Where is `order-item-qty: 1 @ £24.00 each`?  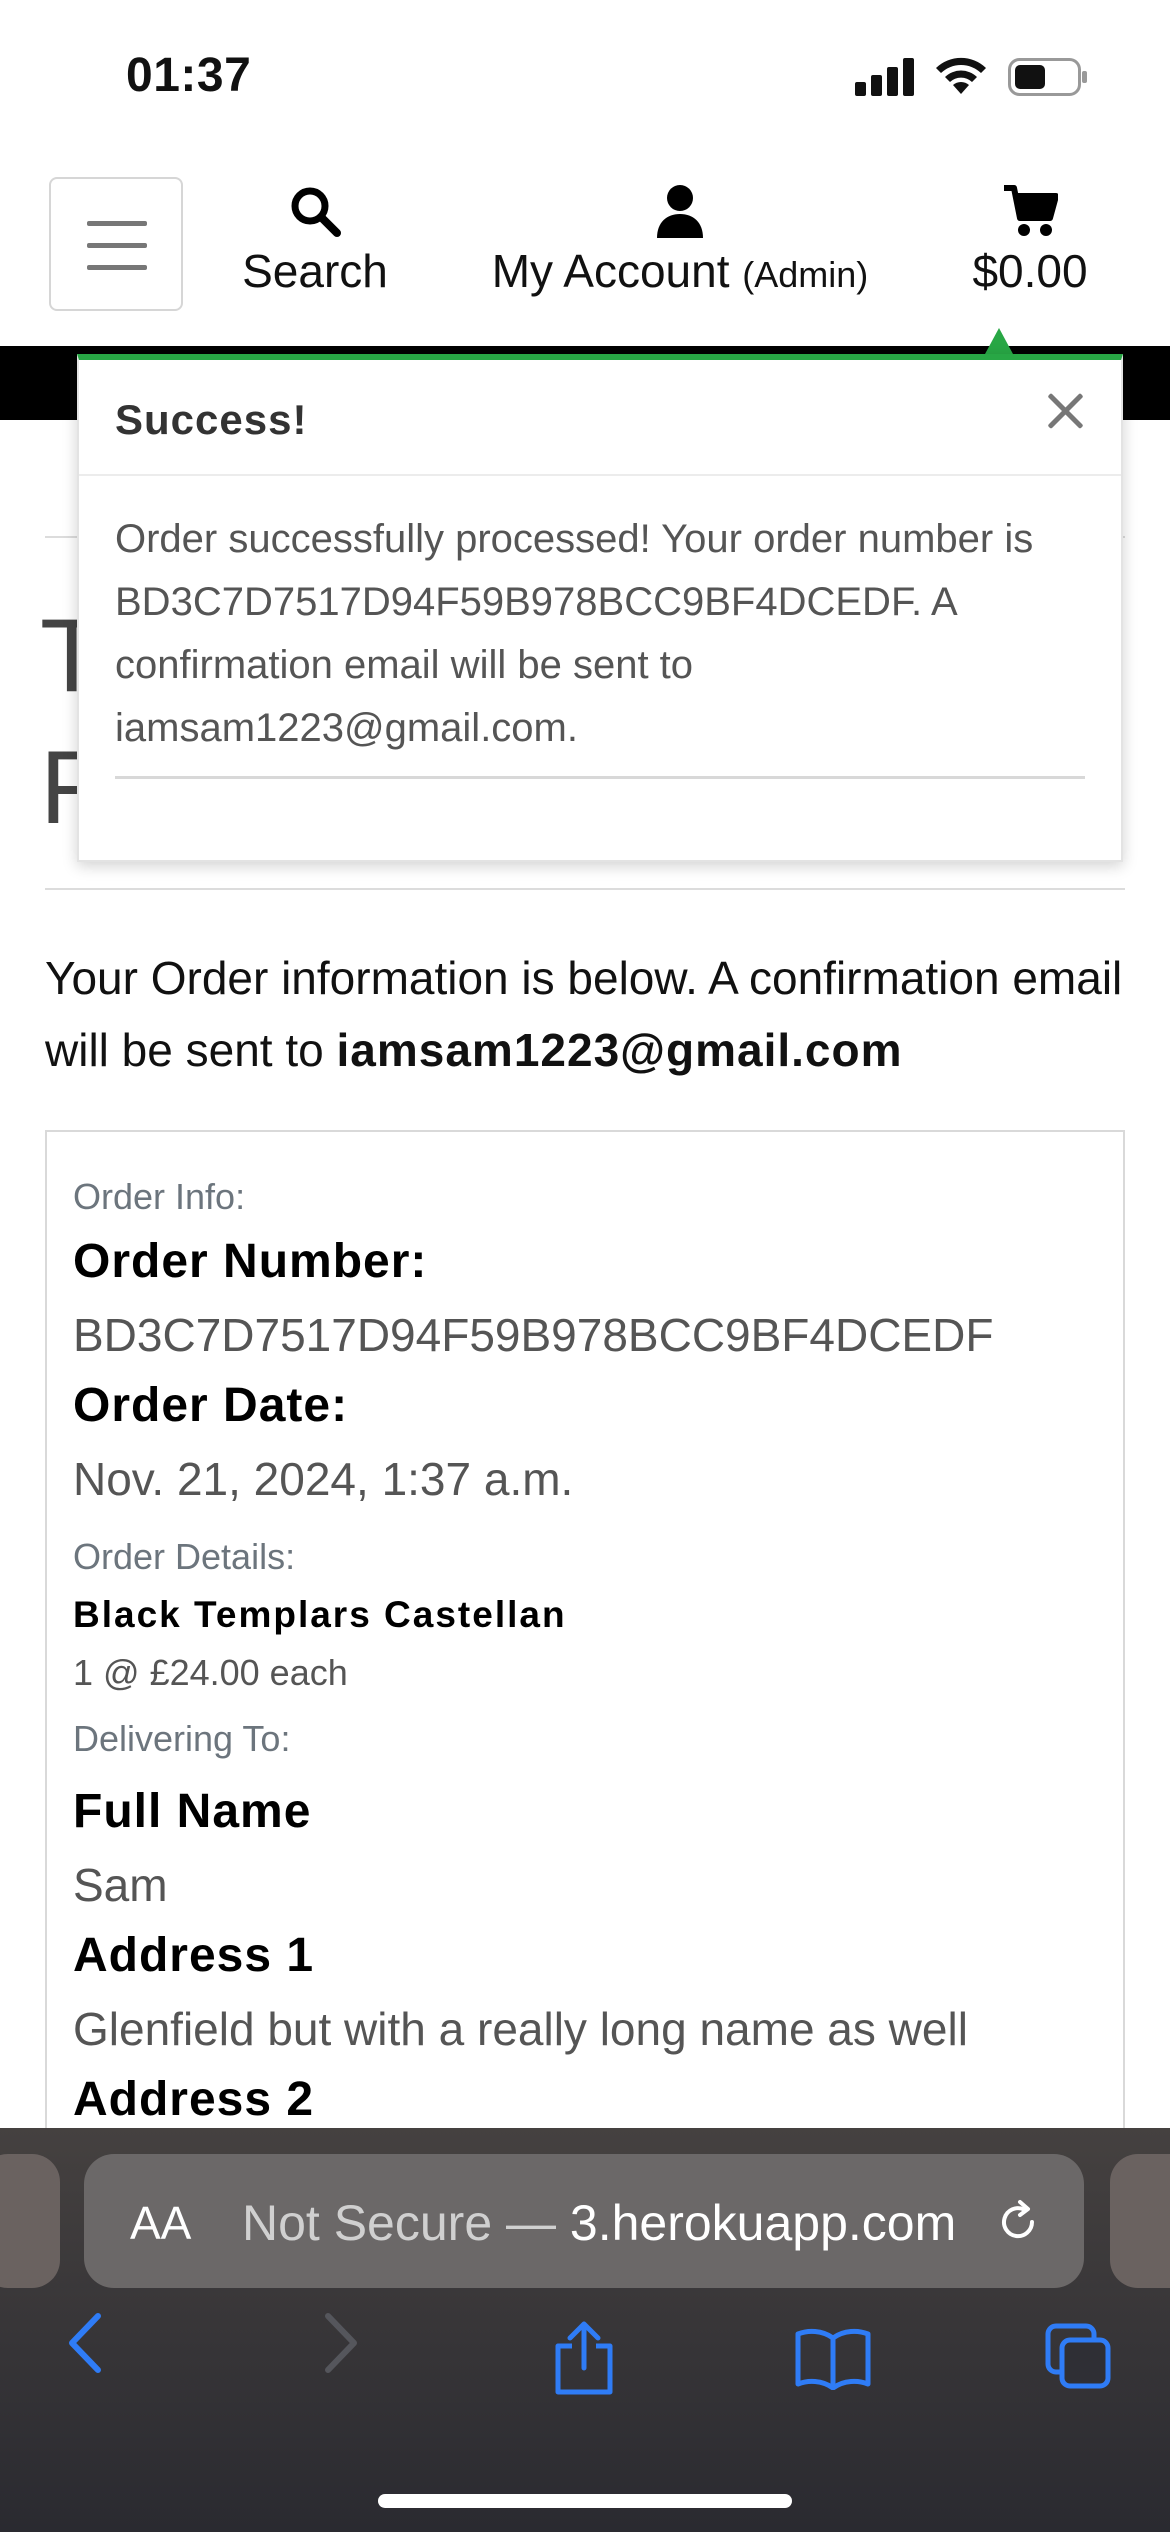
order-item-qty: 1 @ £24.00 each is located at coordinates (210, 1672).